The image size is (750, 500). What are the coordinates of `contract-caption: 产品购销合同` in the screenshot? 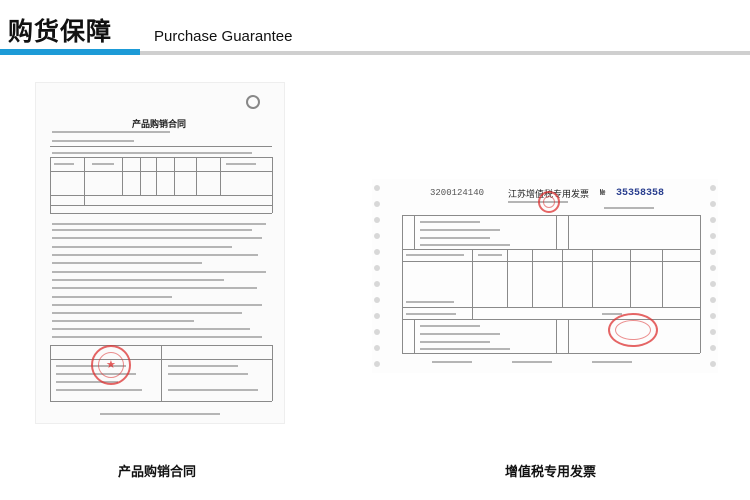 It's located at (157, 472).